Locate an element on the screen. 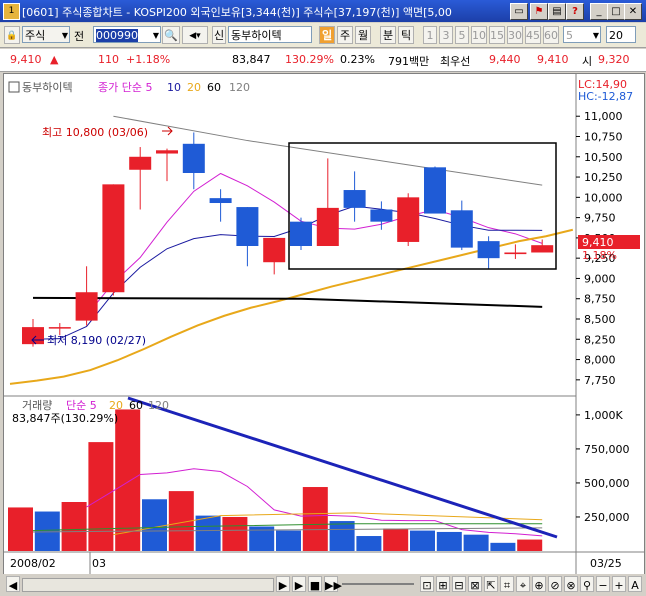 The image size is (646, 596). period-month-button: 월 is located at coordinates (363, 35).